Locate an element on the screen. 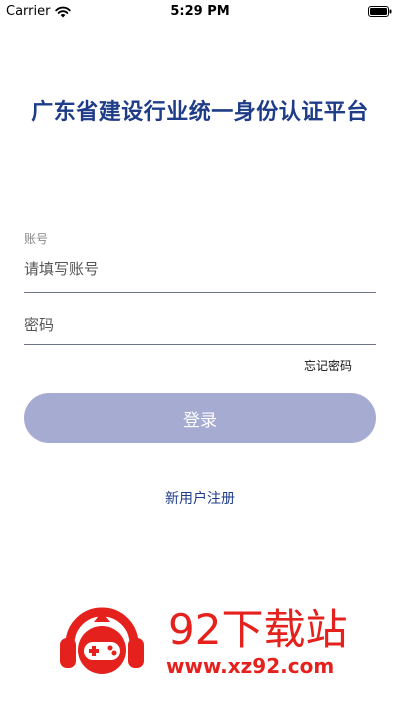 Image resolution: width=400 pixels, height=710 pixels. watermark-url: www.xz92.com is located at coordinates (250, 666).